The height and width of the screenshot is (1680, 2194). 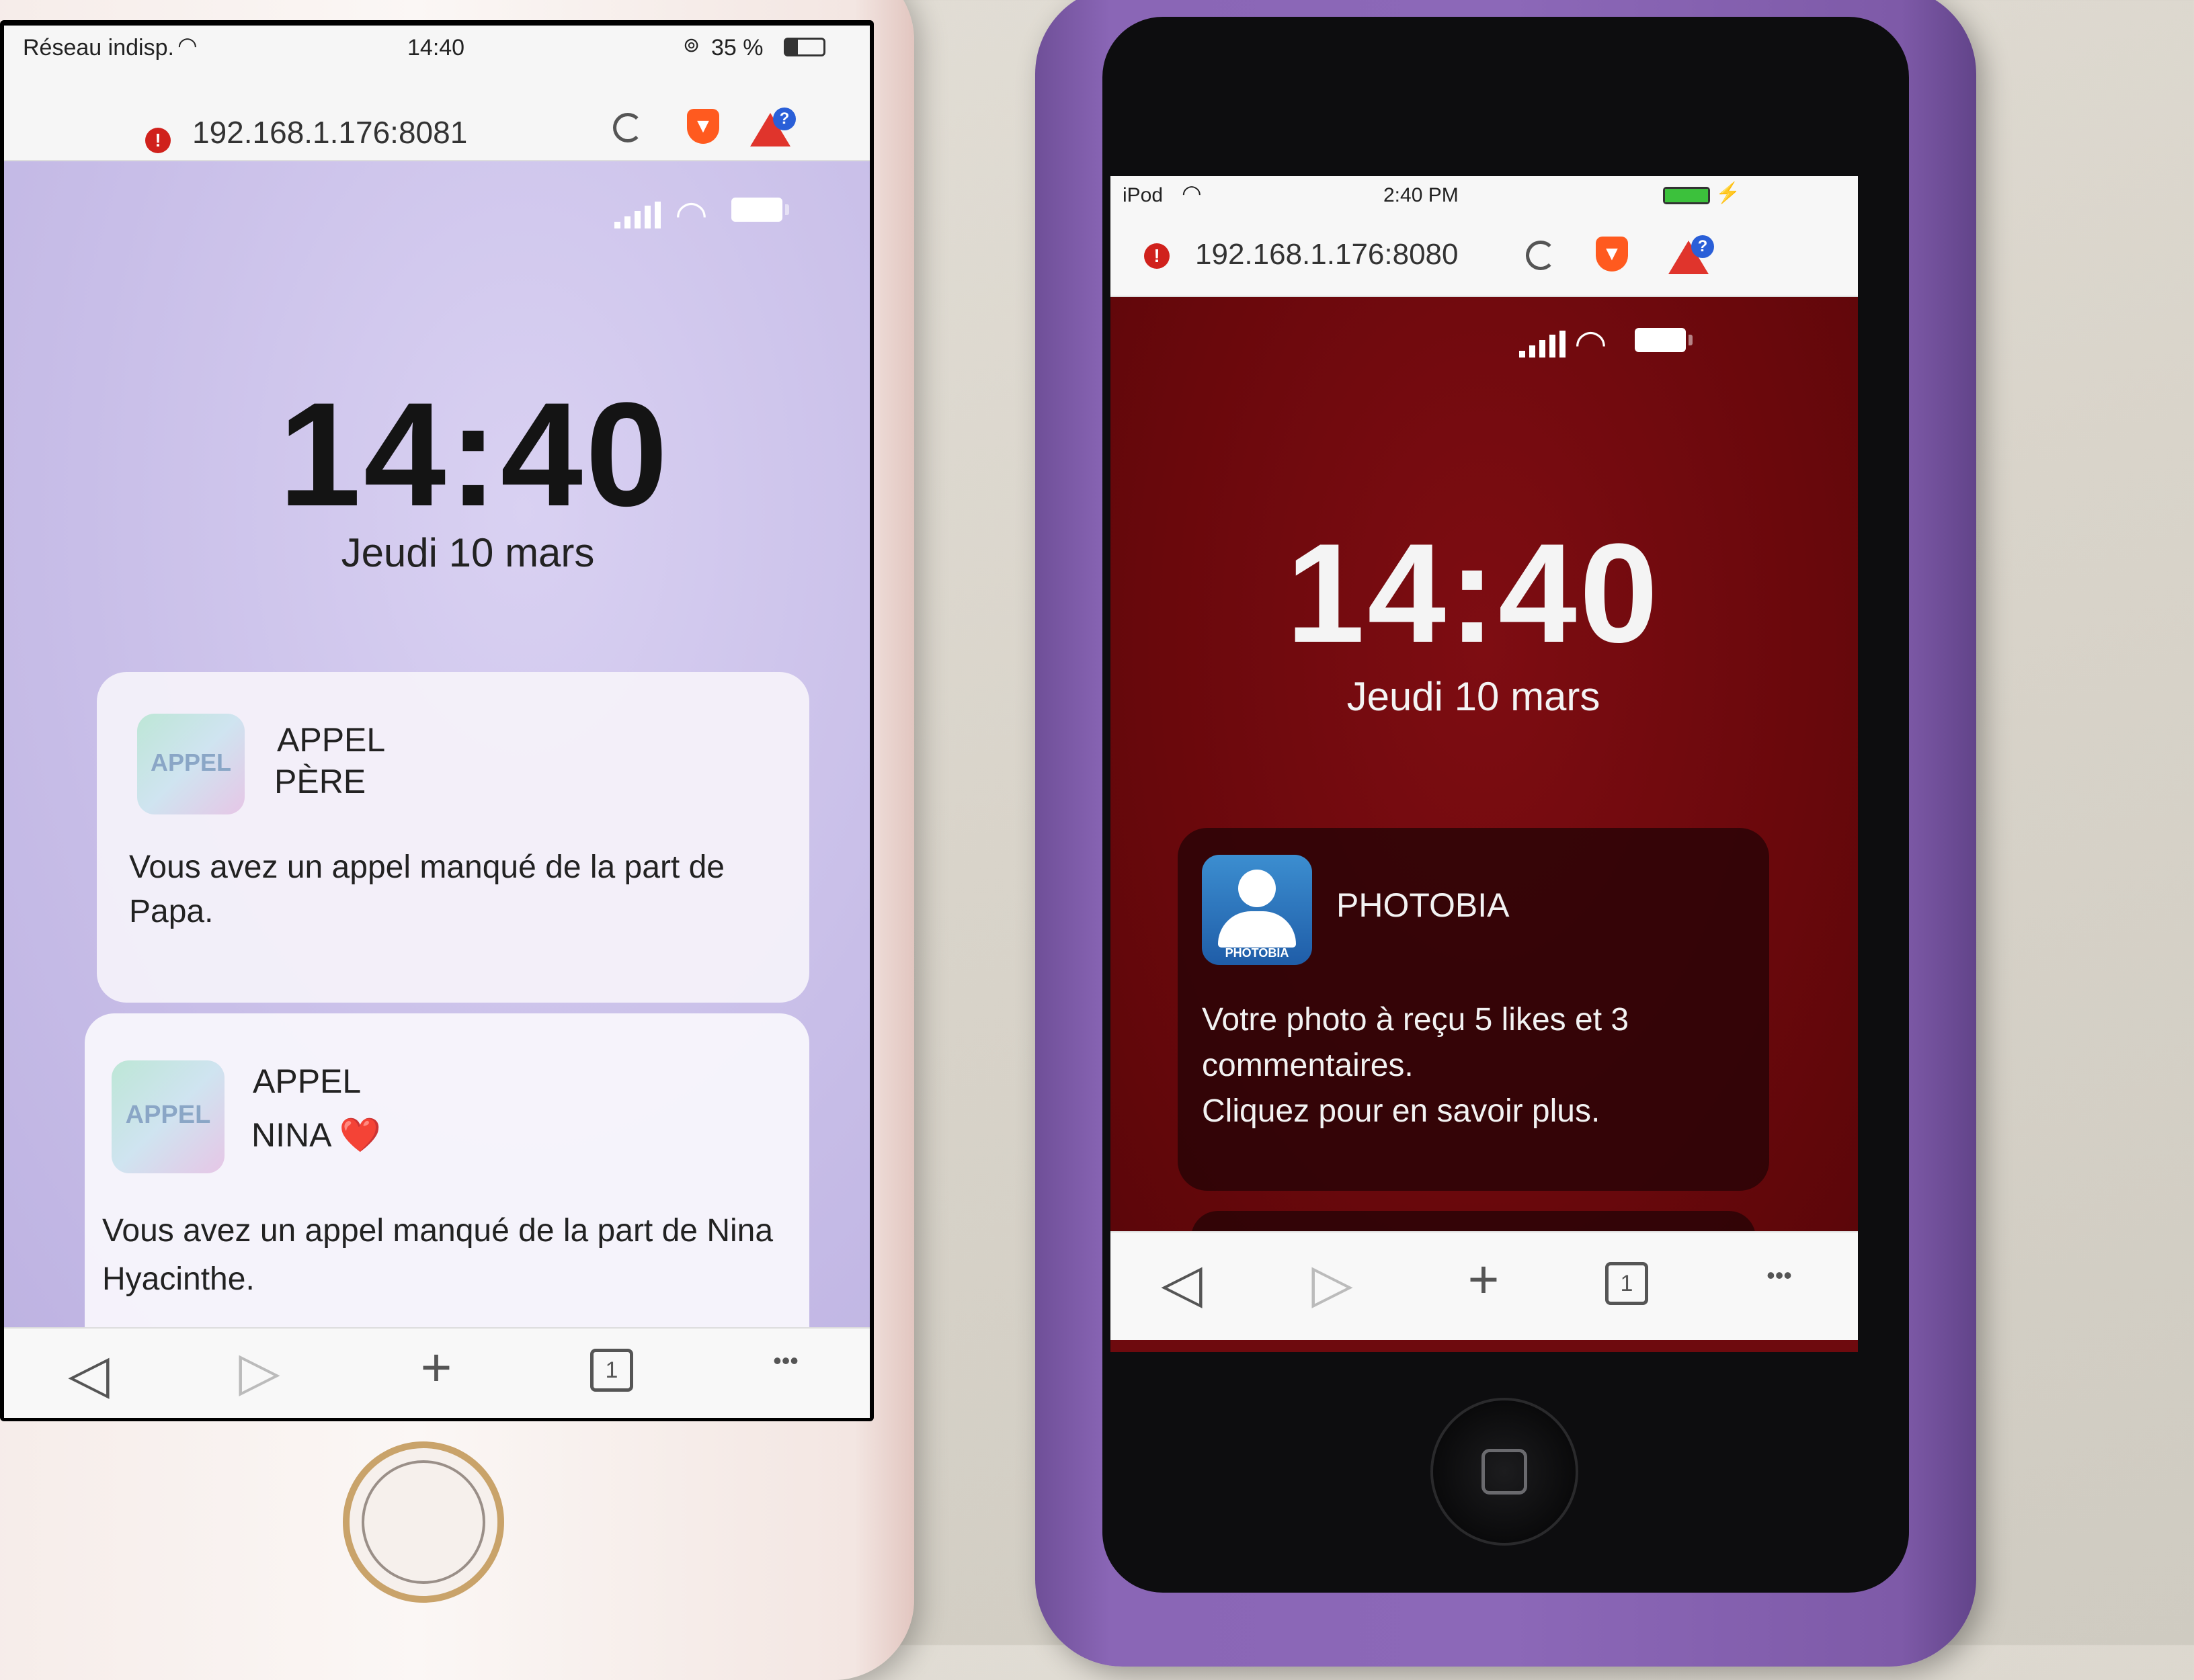 What do you see at coordinates (1257, 910) in the screenshot?
I see `photobia-app-icon: PHOTOBIA` at bounding box center [1257, 910].